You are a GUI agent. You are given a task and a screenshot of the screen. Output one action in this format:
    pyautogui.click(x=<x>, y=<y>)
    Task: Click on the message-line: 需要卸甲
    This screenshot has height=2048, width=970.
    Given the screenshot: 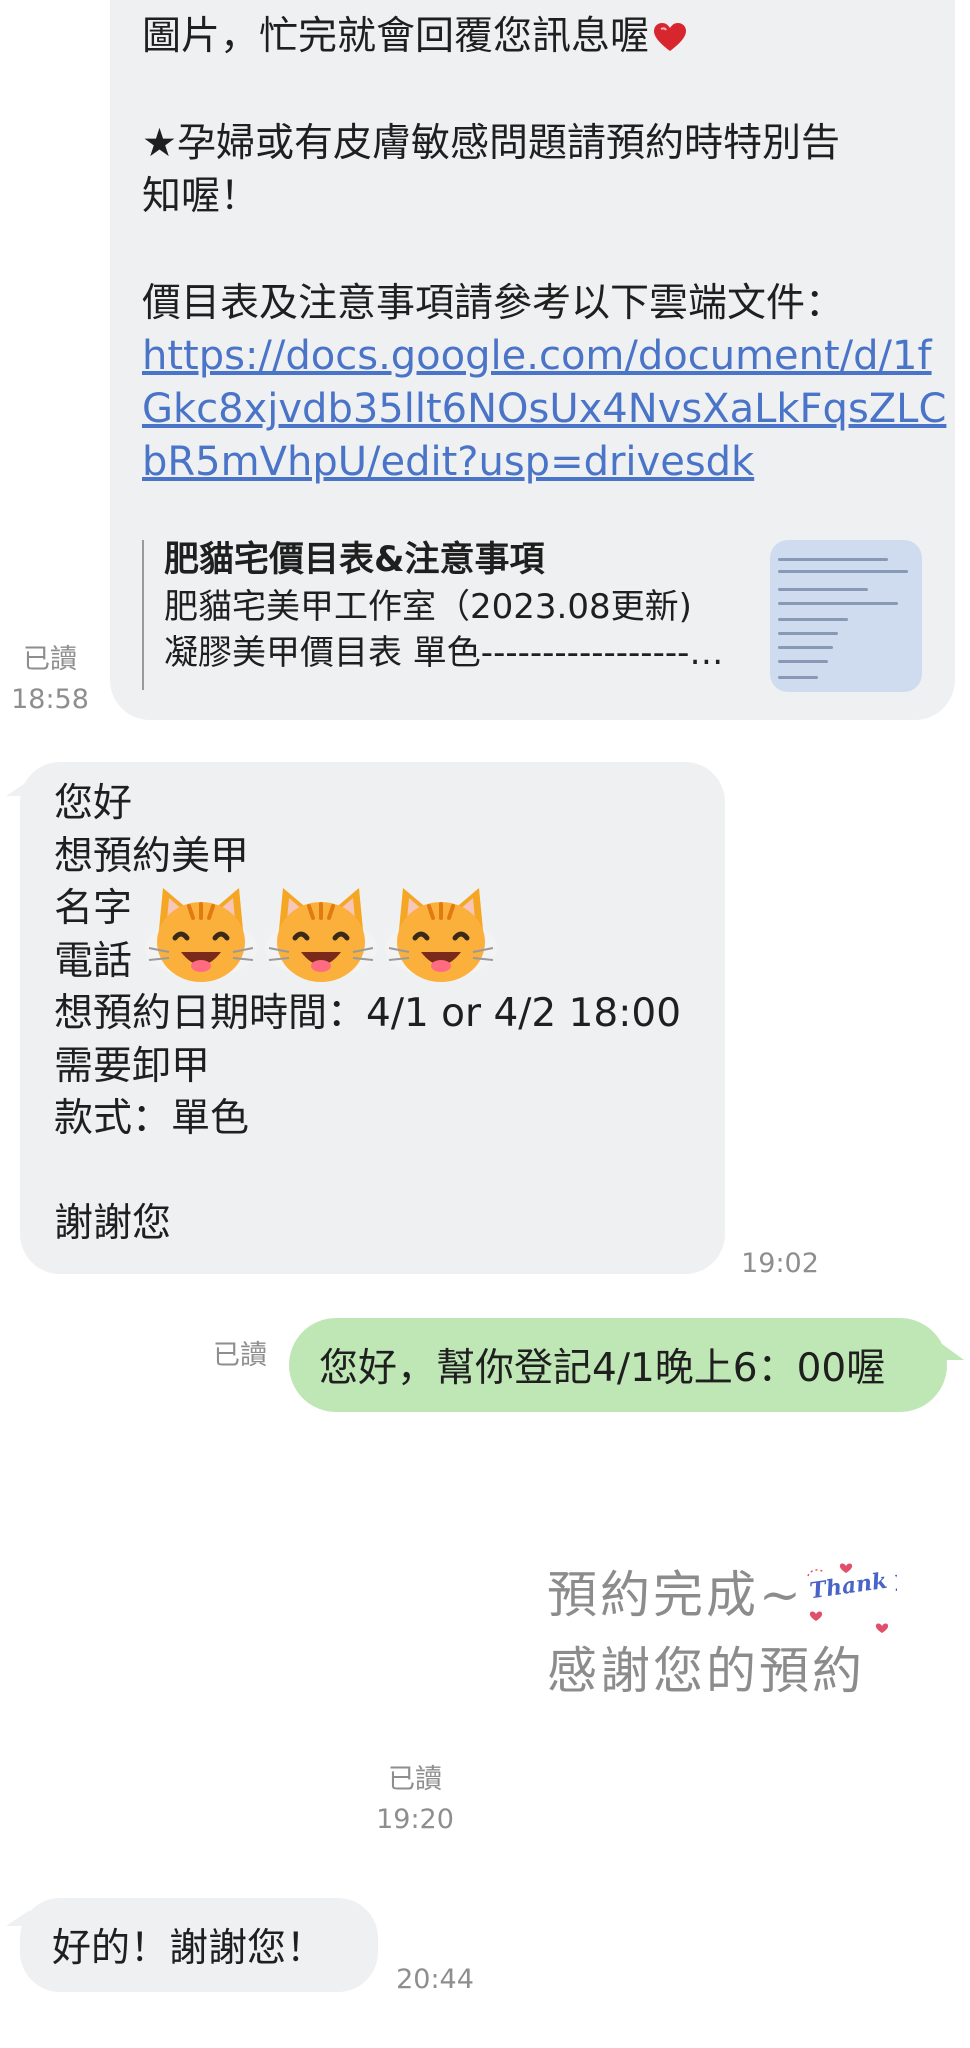 What is the action you would take?
    pyautogui.click(x=132, y=1066)
    